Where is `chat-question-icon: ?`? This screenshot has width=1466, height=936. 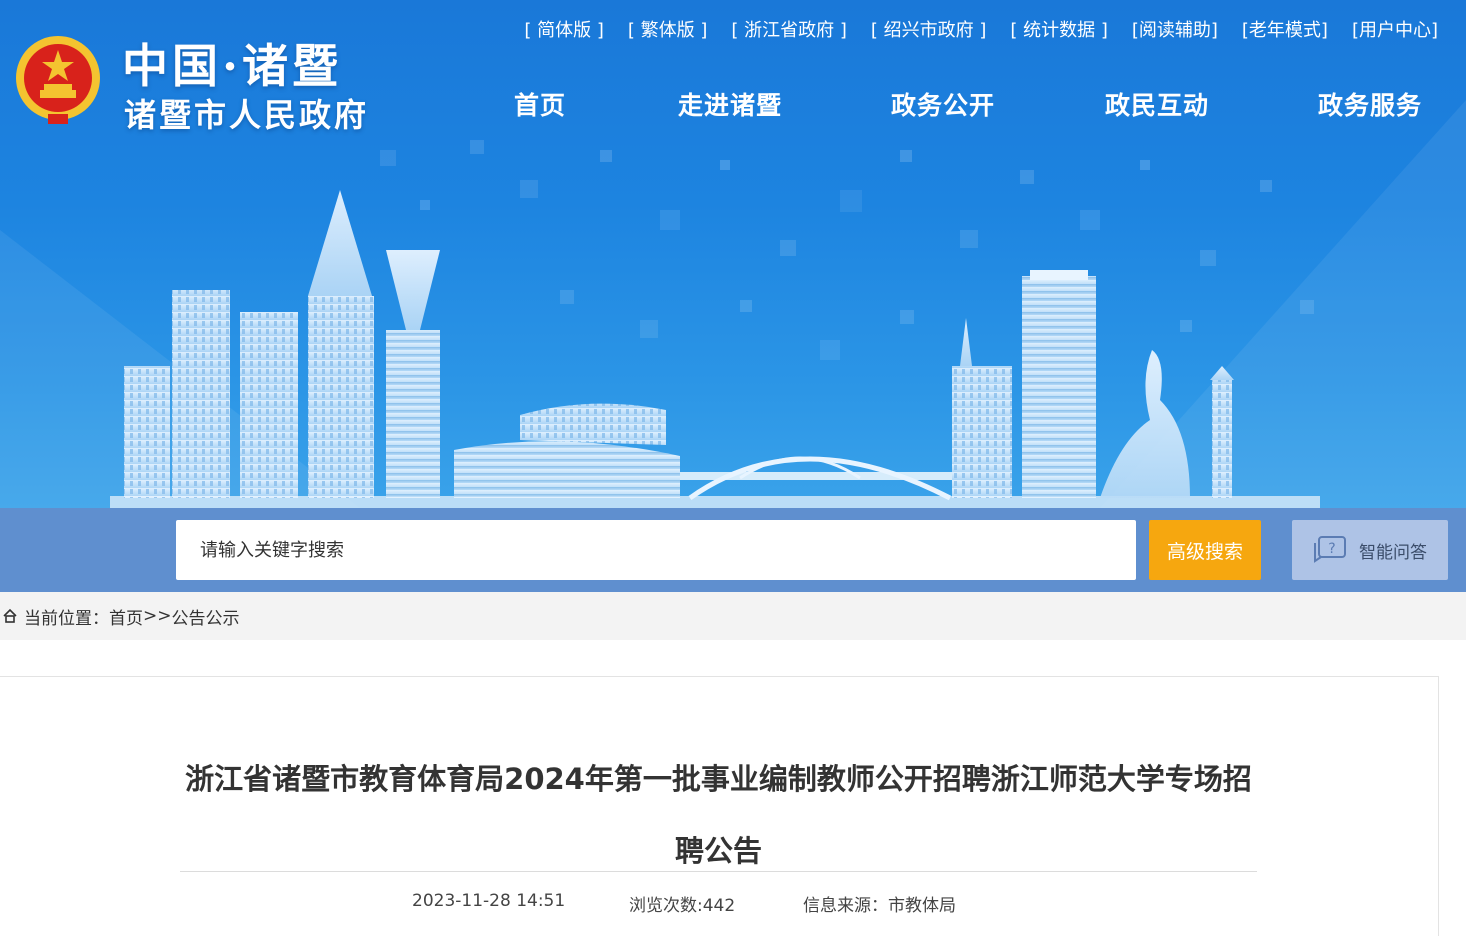
chat-question-icon: ? is located at coordinates (1330, 549).